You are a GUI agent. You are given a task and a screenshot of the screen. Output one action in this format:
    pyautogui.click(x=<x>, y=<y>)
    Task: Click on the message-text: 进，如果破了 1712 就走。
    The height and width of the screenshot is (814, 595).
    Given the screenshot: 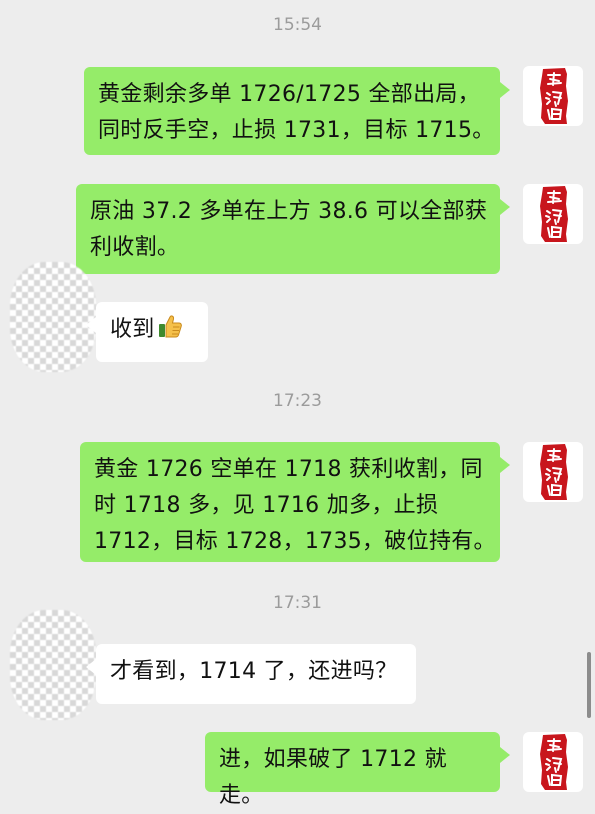 What is the action you would take?
    pyautogui.click(x=333, y=777)
    